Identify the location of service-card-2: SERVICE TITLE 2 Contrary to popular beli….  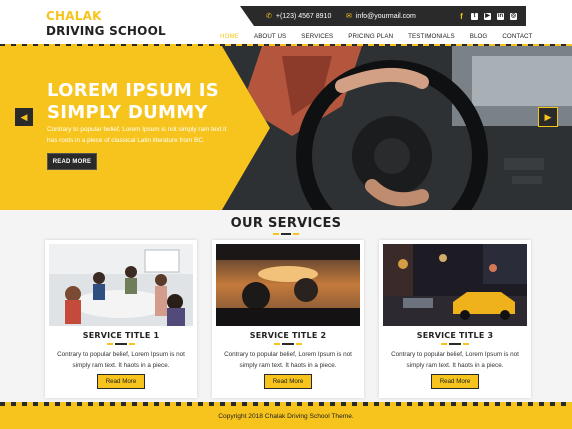
(288, 319).